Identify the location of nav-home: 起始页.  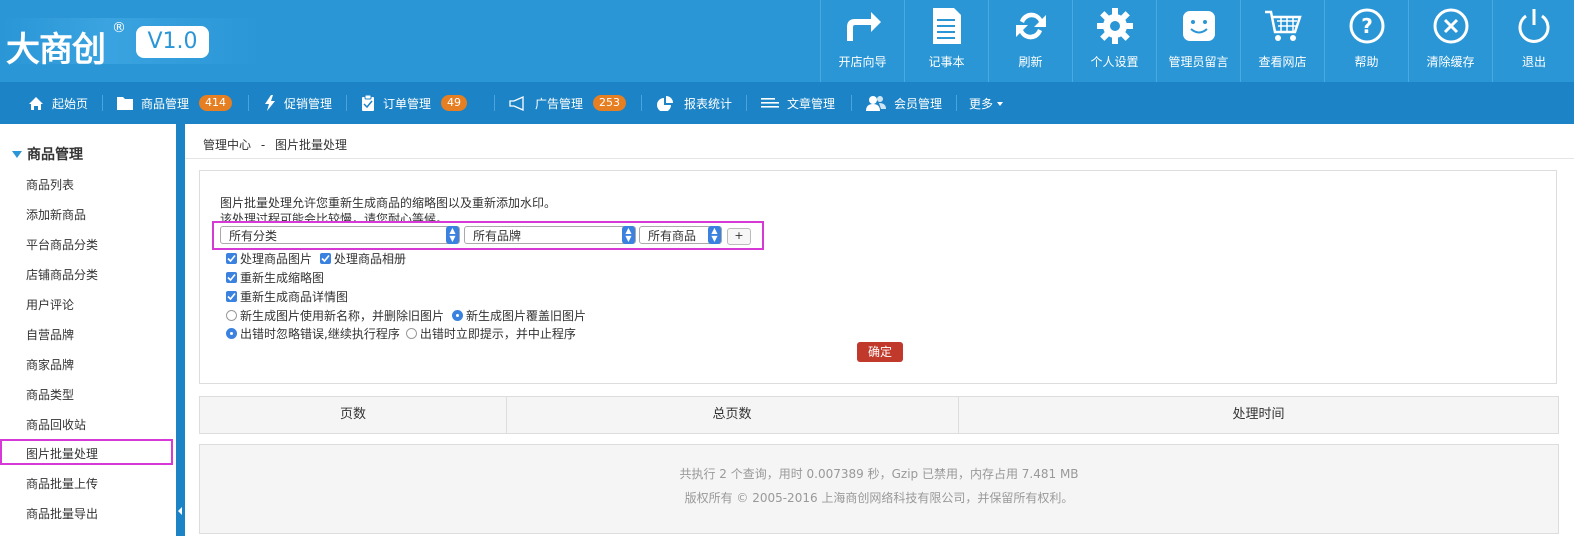
(58, 103).